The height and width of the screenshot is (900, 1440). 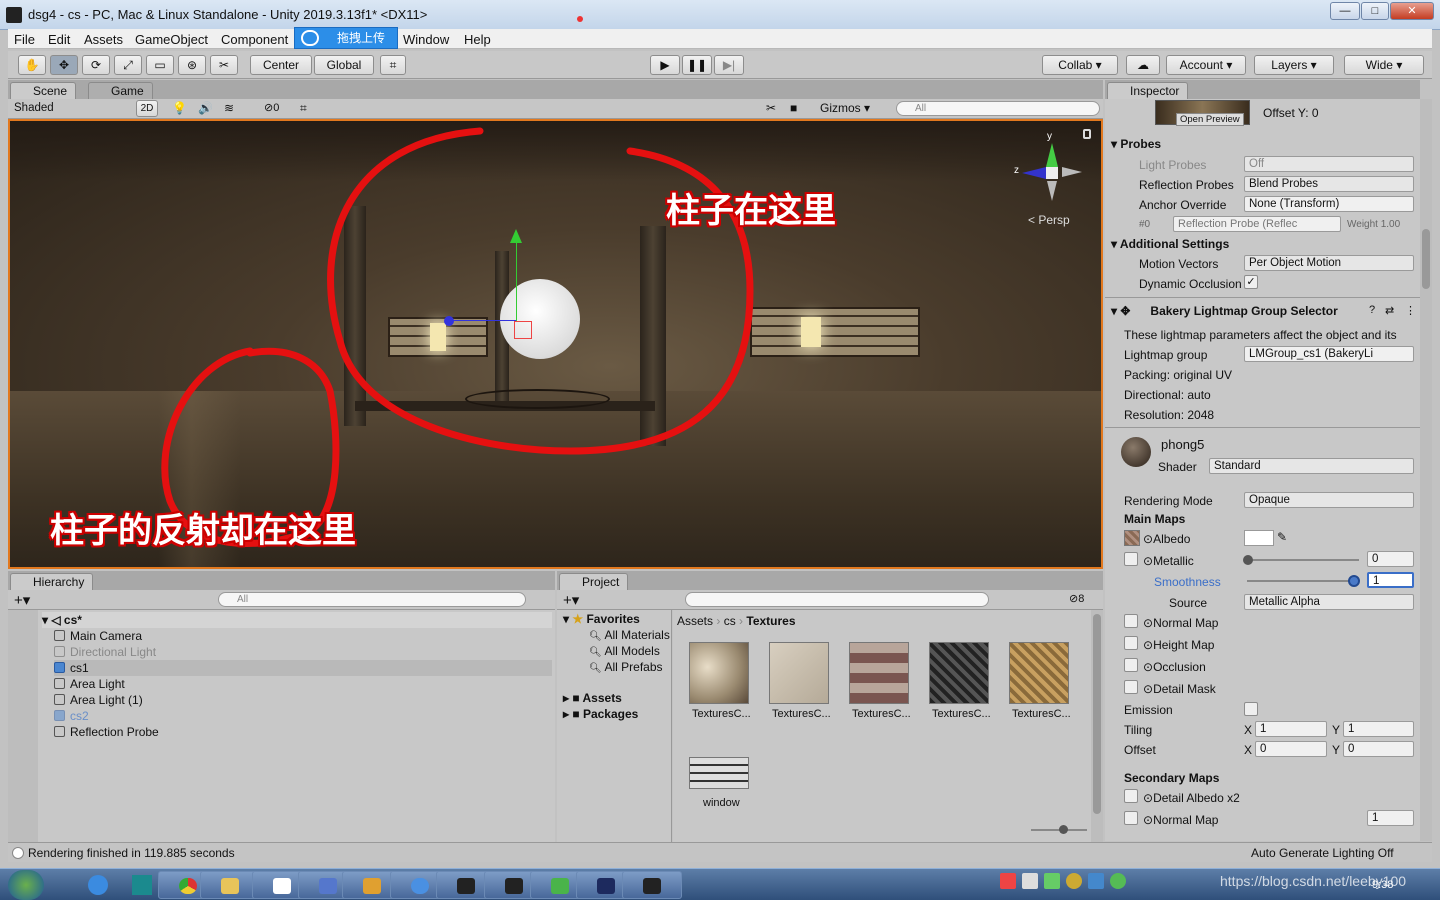 I want to click on start-button, so click(x=26, y=885).